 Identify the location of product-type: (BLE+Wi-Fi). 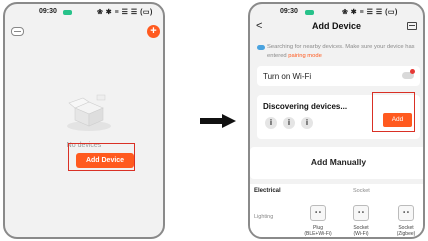
(318, 234).